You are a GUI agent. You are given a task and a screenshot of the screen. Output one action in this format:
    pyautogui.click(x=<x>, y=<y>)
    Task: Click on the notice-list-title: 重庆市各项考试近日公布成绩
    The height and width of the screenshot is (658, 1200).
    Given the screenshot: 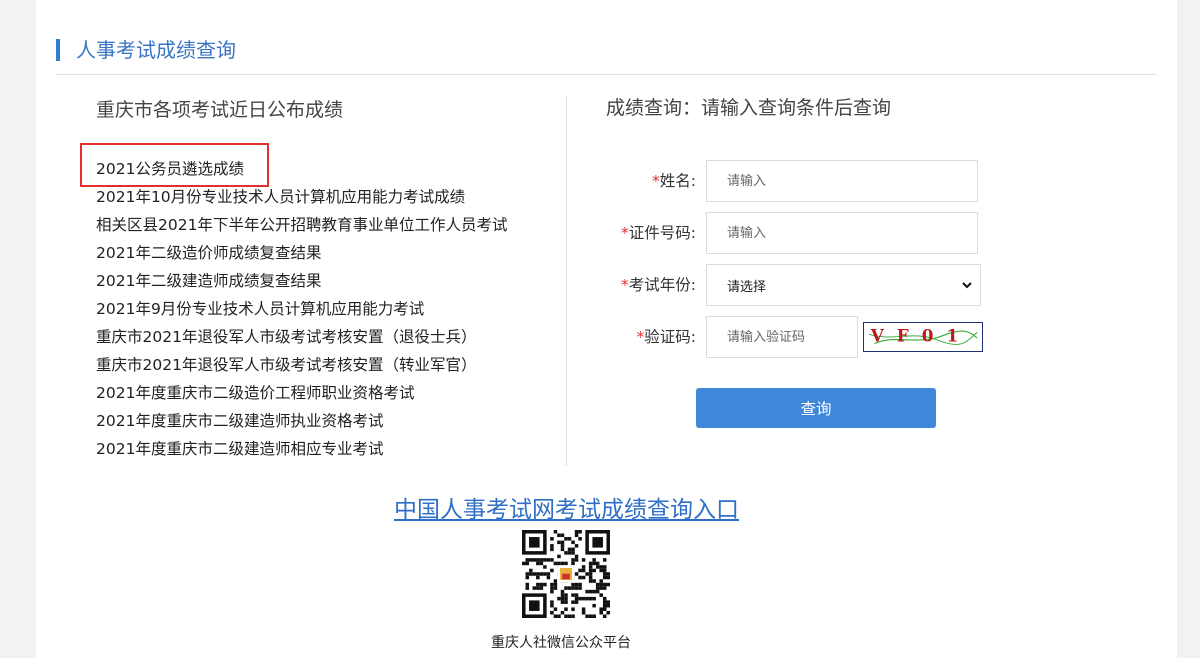 What is the action you would take?
    pyautogui.click(x=220, y=110)
    